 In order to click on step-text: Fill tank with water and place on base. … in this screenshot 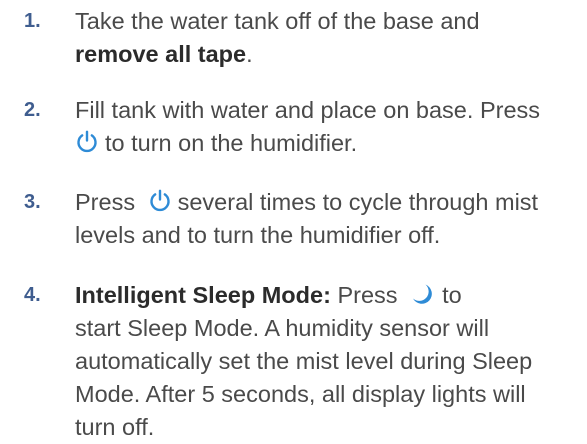, I will do `click(325, 127)`.